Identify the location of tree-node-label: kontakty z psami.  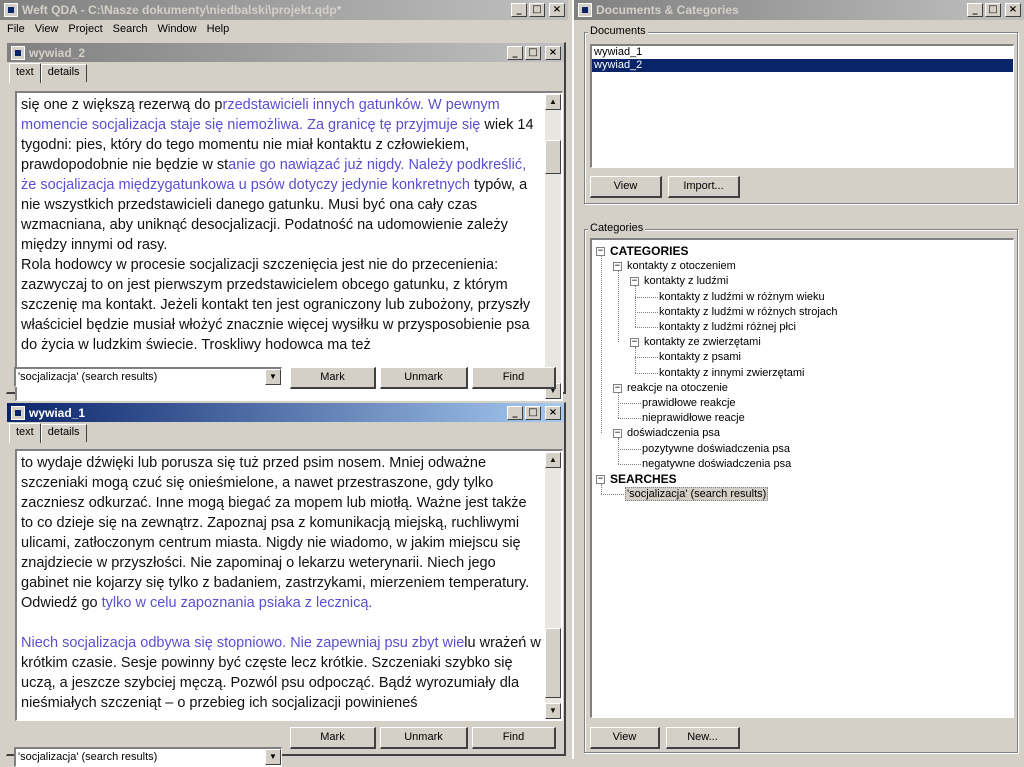
(700, 357).